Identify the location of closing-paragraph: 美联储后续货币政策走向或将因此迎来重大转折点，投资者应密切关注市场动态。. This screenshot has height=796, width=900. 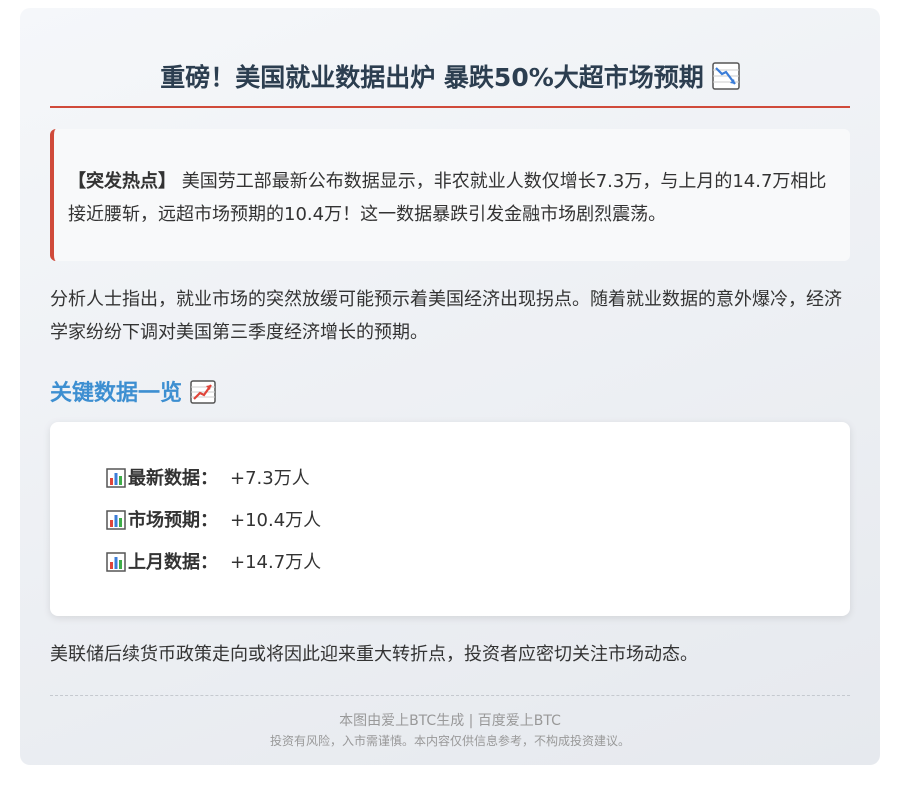
(374, 654).